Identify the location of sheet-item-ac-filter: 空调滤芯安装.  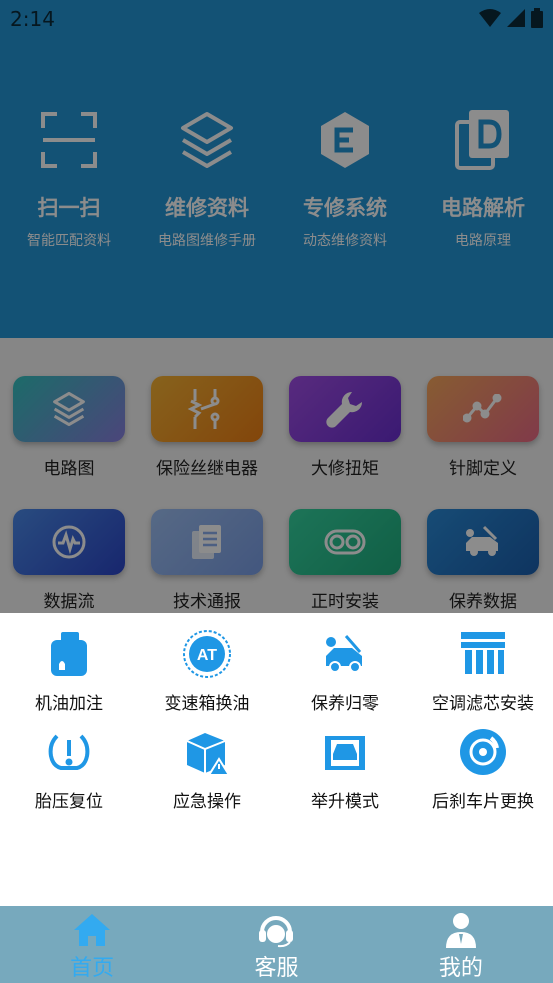
(483, 671).